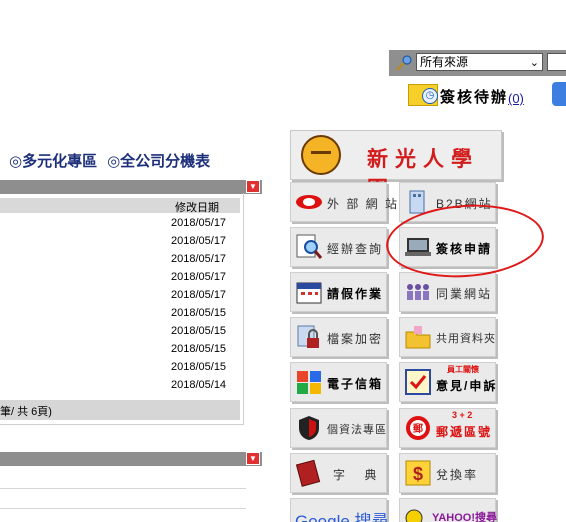 The height and width of the screenshot is (522, 566). I want to click on approval-count: (0), so click(516, 98).